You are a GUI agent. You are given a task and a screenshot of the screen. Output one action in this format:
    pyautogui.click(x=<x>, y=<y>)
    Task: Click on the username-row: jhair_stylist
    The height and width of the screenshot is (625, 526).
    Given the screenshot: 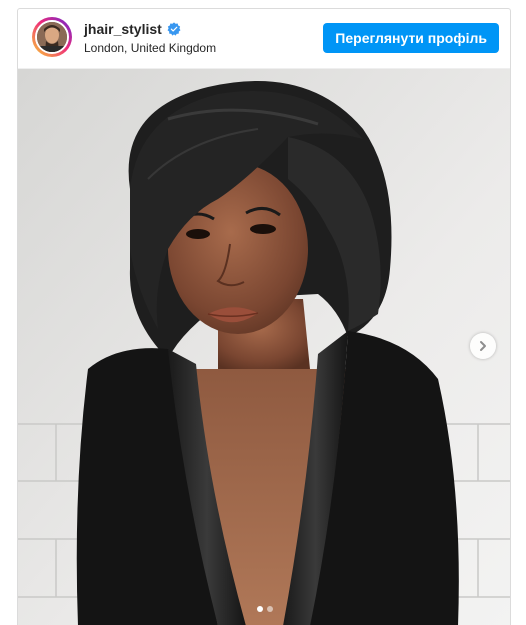 What is the action you would take?
    pyautogui.click(x=132, y=29)
    